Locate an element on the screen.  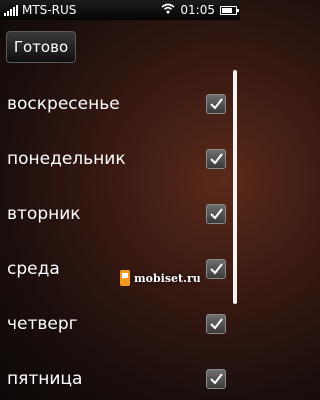
scrollbar-thumb is located at coordinates (235, 187).